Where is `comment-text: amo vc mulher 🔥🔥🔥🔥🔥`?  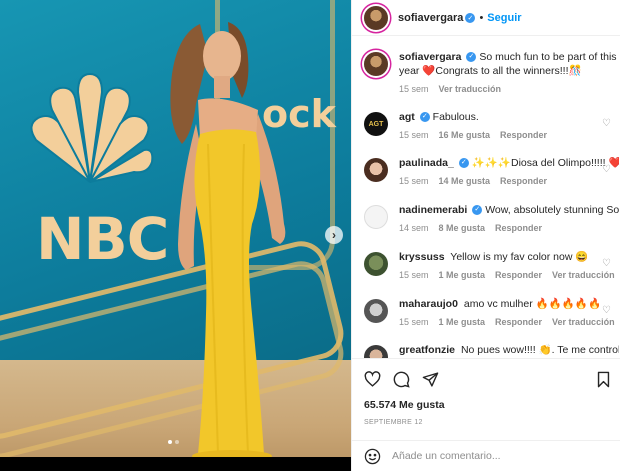
comment-text: amo vc mulher 🔥🔥🔥🔥🔥 is located at coordinates (532, 304).